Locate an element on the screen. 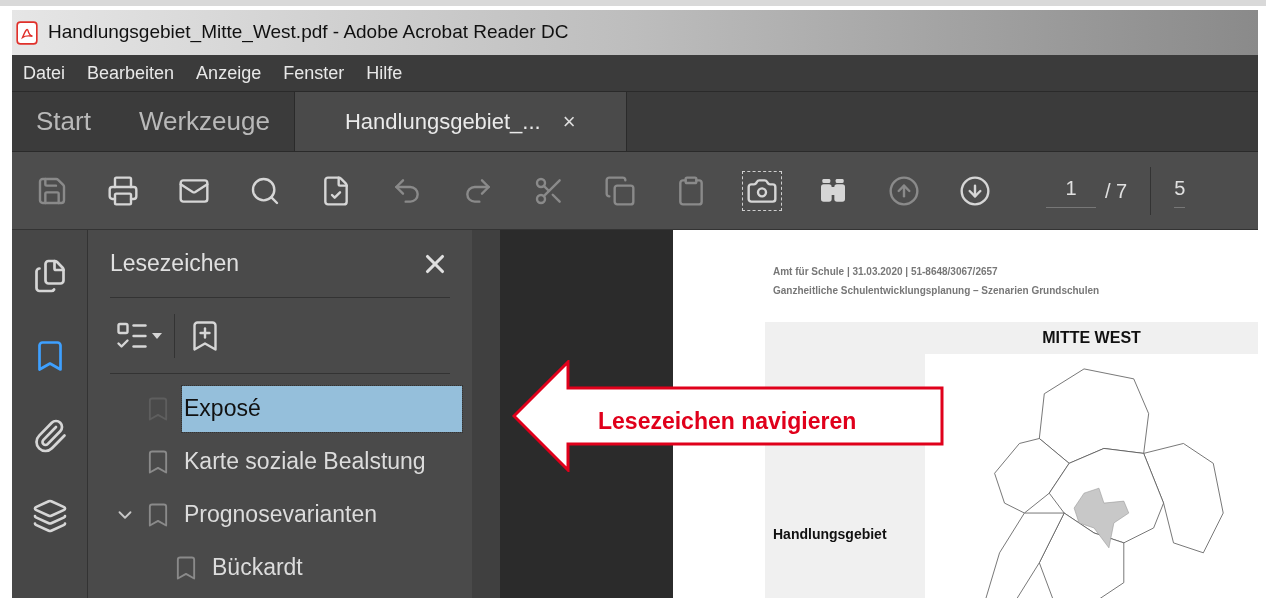  tab: Start is located at coordinates (63, 121).